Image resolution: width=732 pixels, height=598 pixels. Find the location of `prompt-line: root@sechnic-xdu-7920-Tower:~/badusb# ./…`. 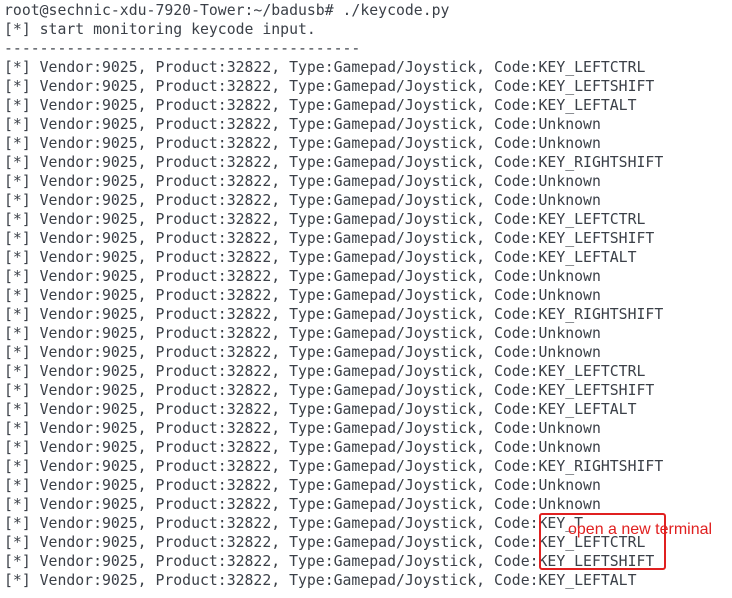

prompt-line: root@sechnic-xdu-7920-Tower:~/badusb# ./… is located at coordinates (227, 10).